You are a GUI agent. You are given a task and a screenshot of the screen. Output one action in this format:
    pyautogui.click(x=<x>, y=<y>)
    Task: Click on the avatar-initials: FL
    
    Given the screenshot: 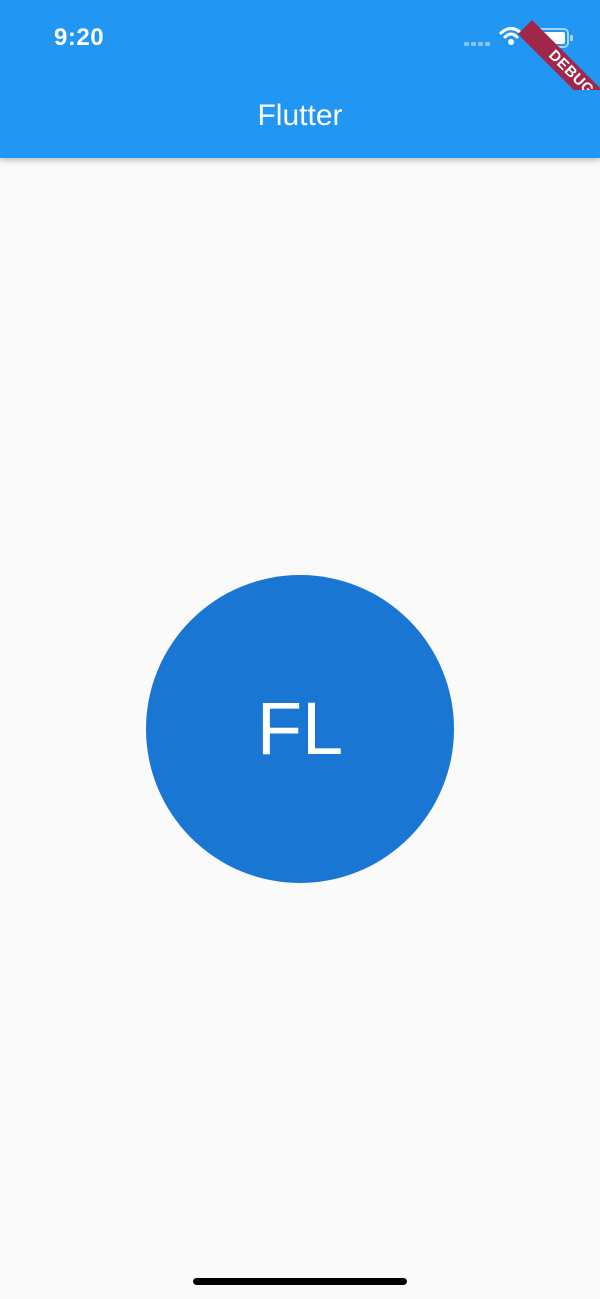 What is the action you would take?
    pyautogui.click(x=300, y=728)
    